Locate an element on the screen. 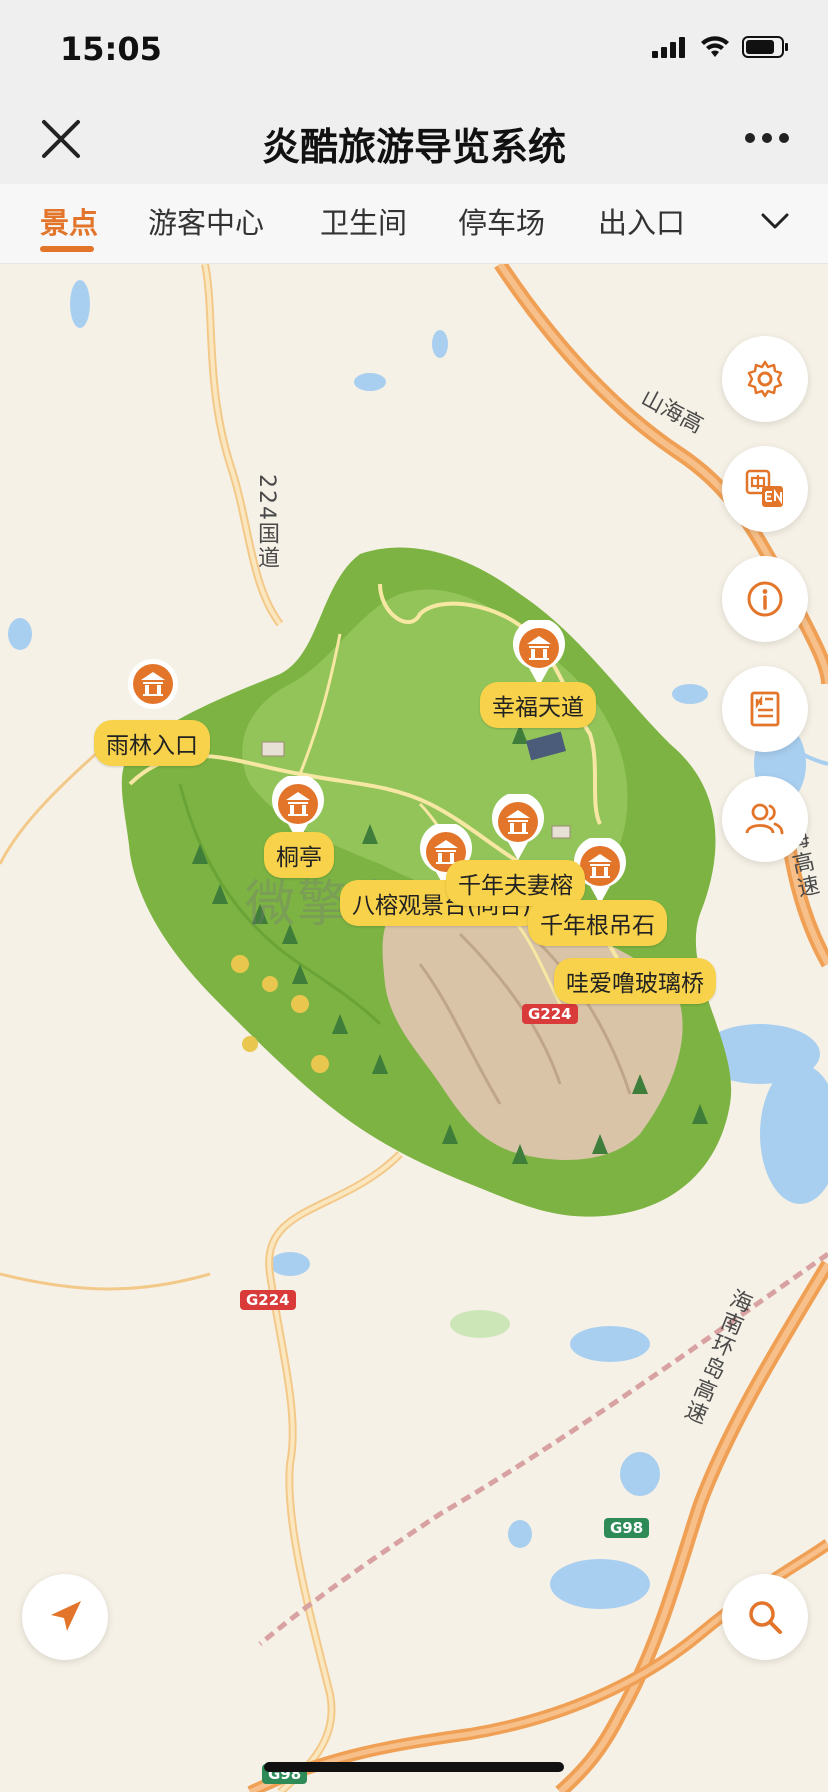  chevron-down-icon is located at coordinates (775, 221).